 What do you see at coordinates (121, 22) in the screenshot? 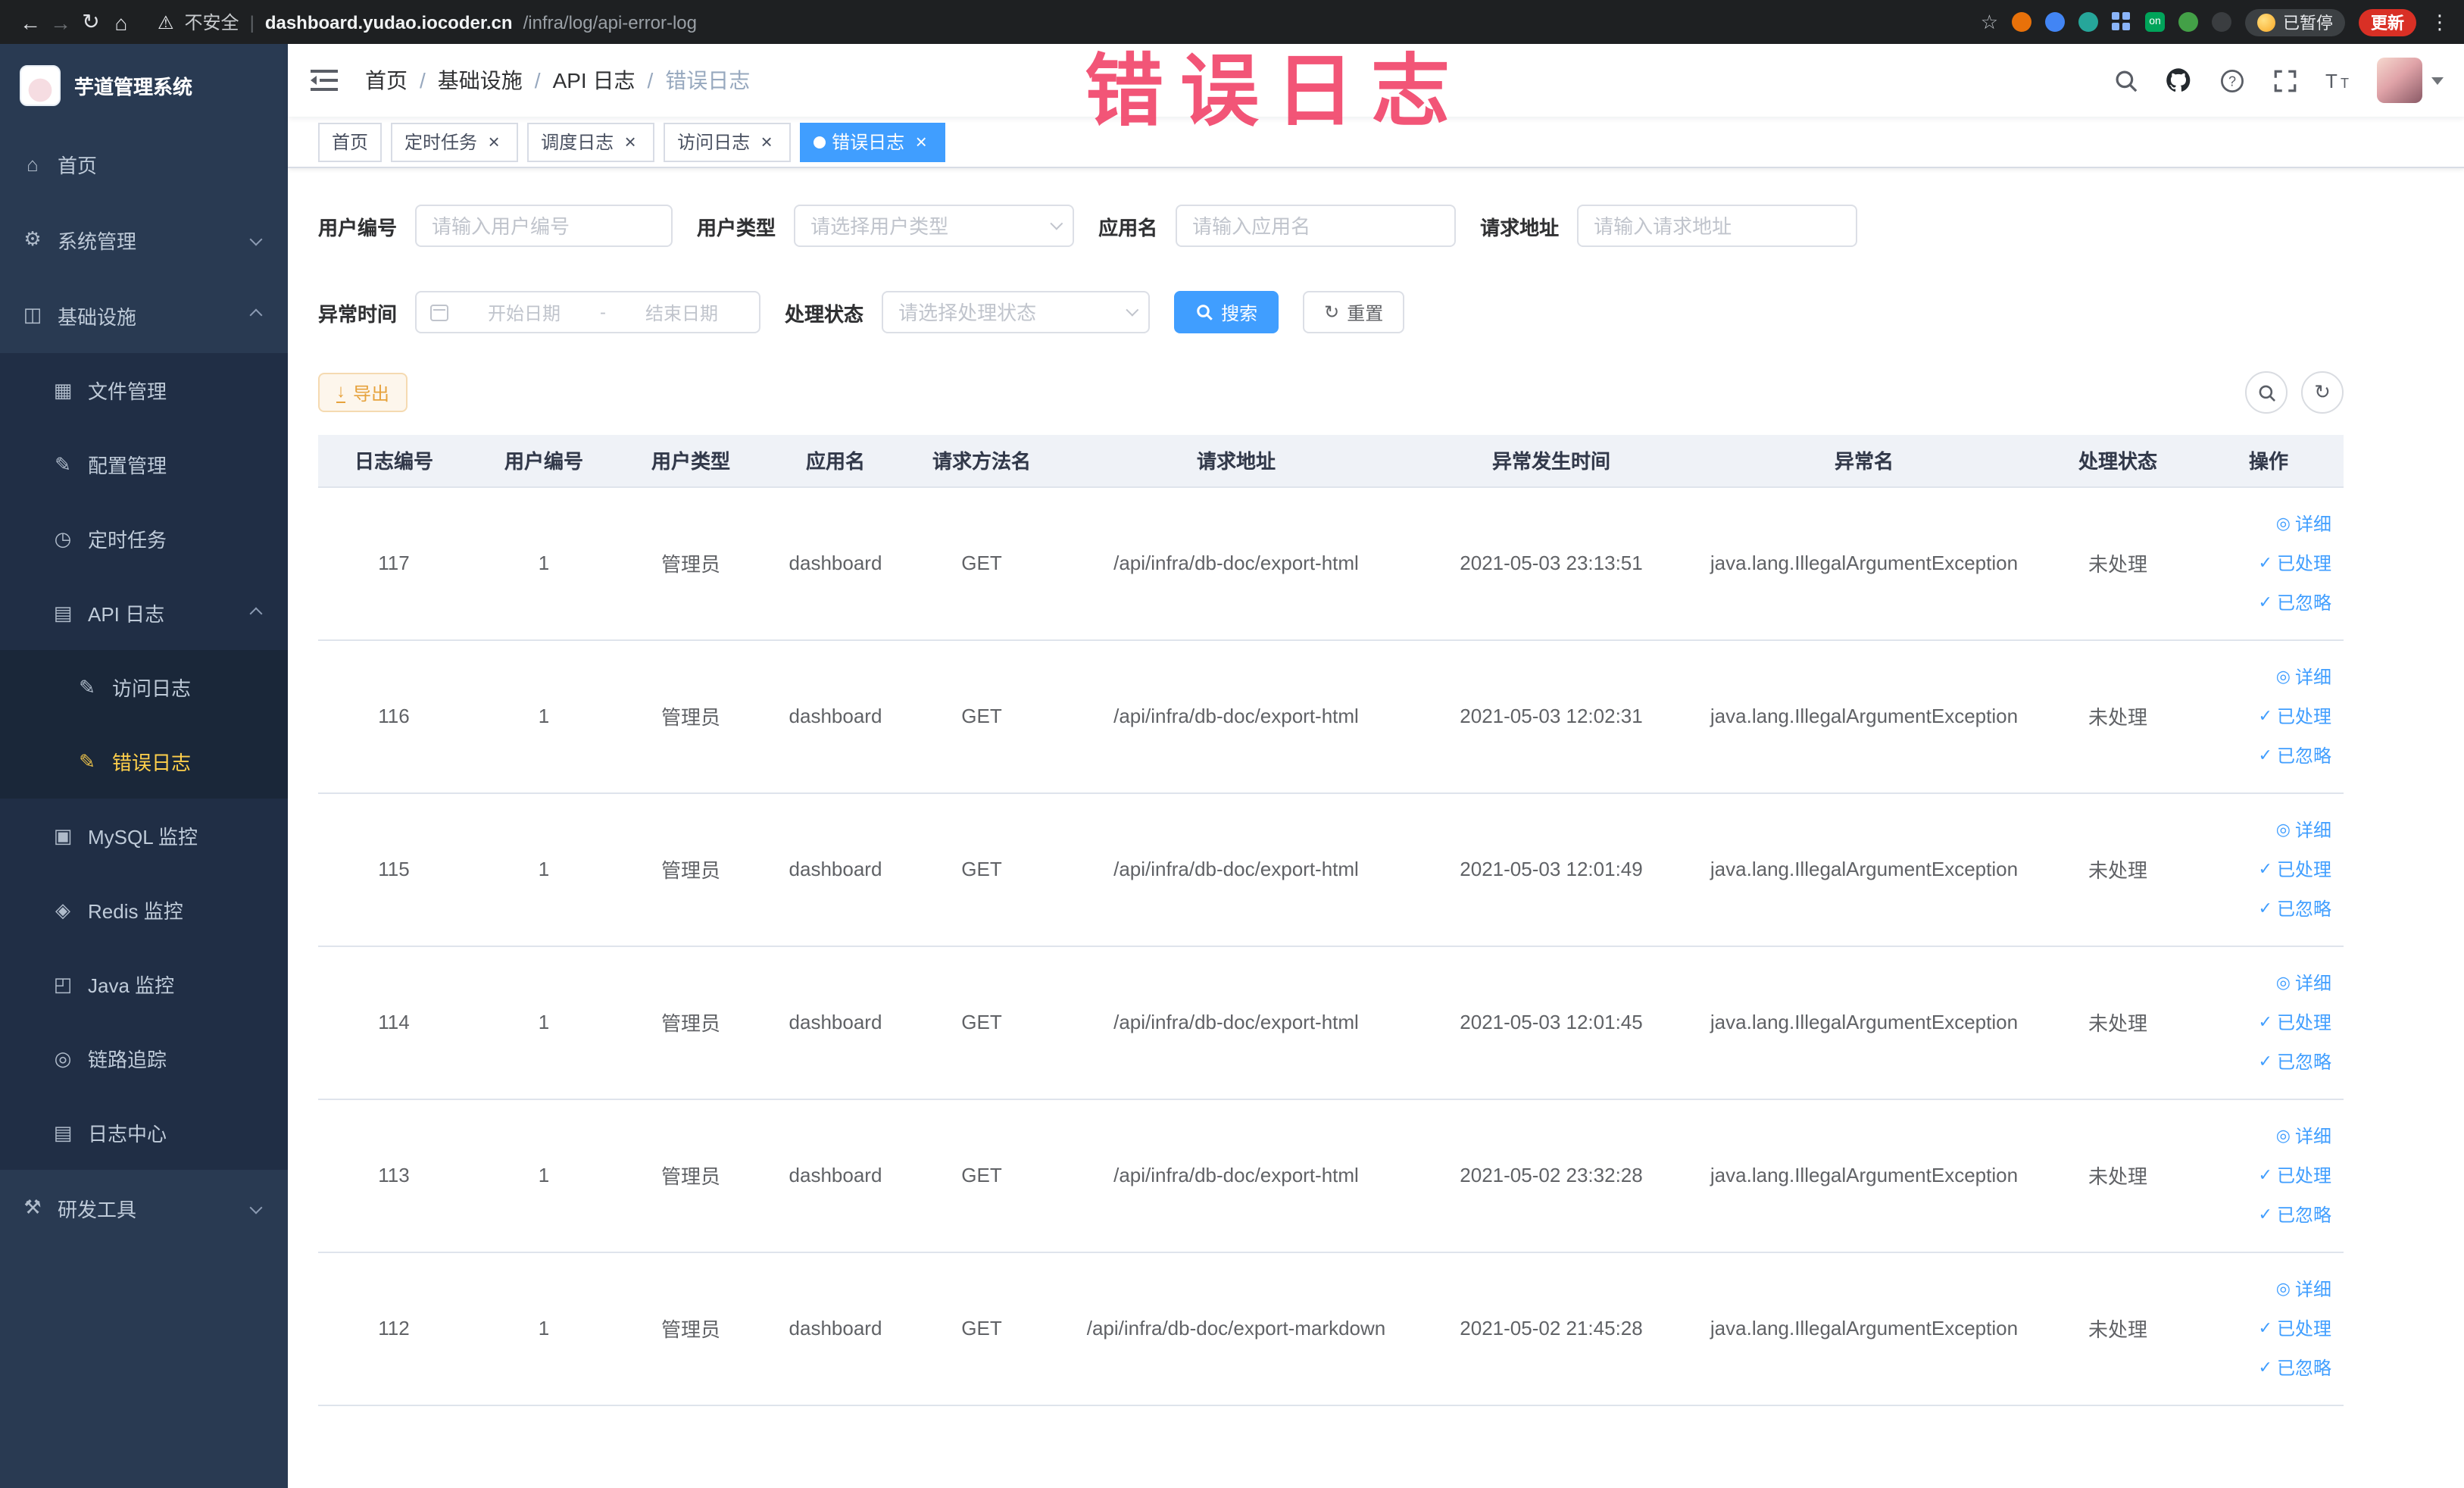
I see `home-icon: ⌂` at bounding box center [121, 22].